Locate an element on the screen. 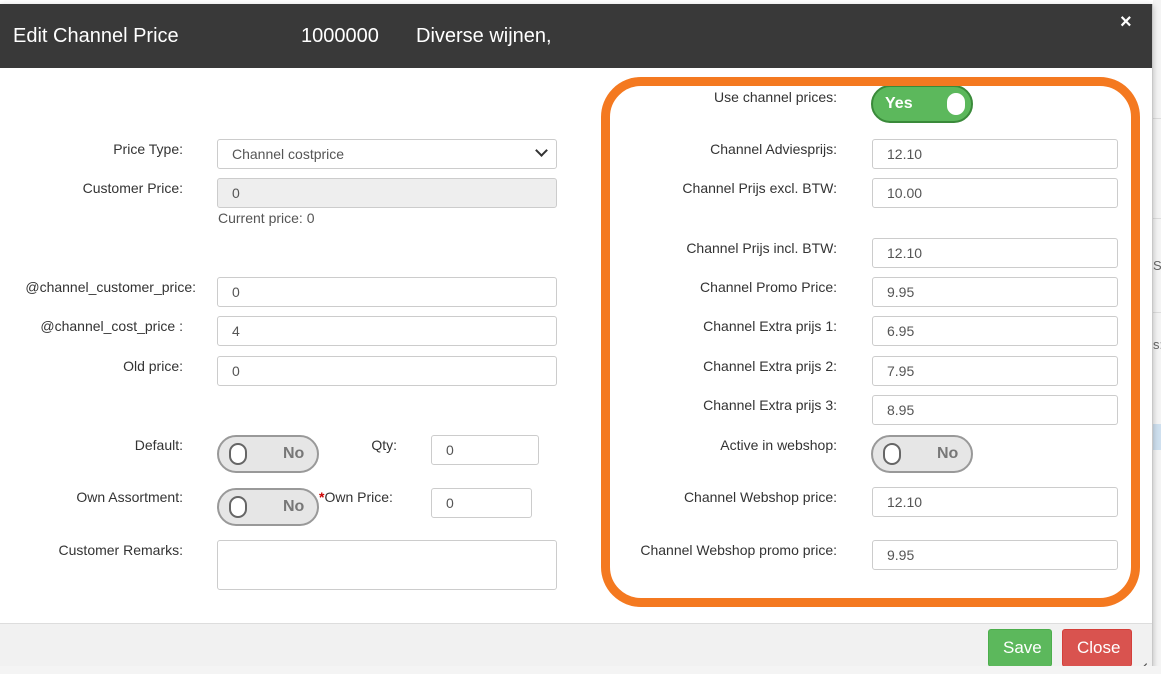 The image size is (1161, 674). customer-remarks-label: Customer Remarks: is located at coordinates (120, 550).